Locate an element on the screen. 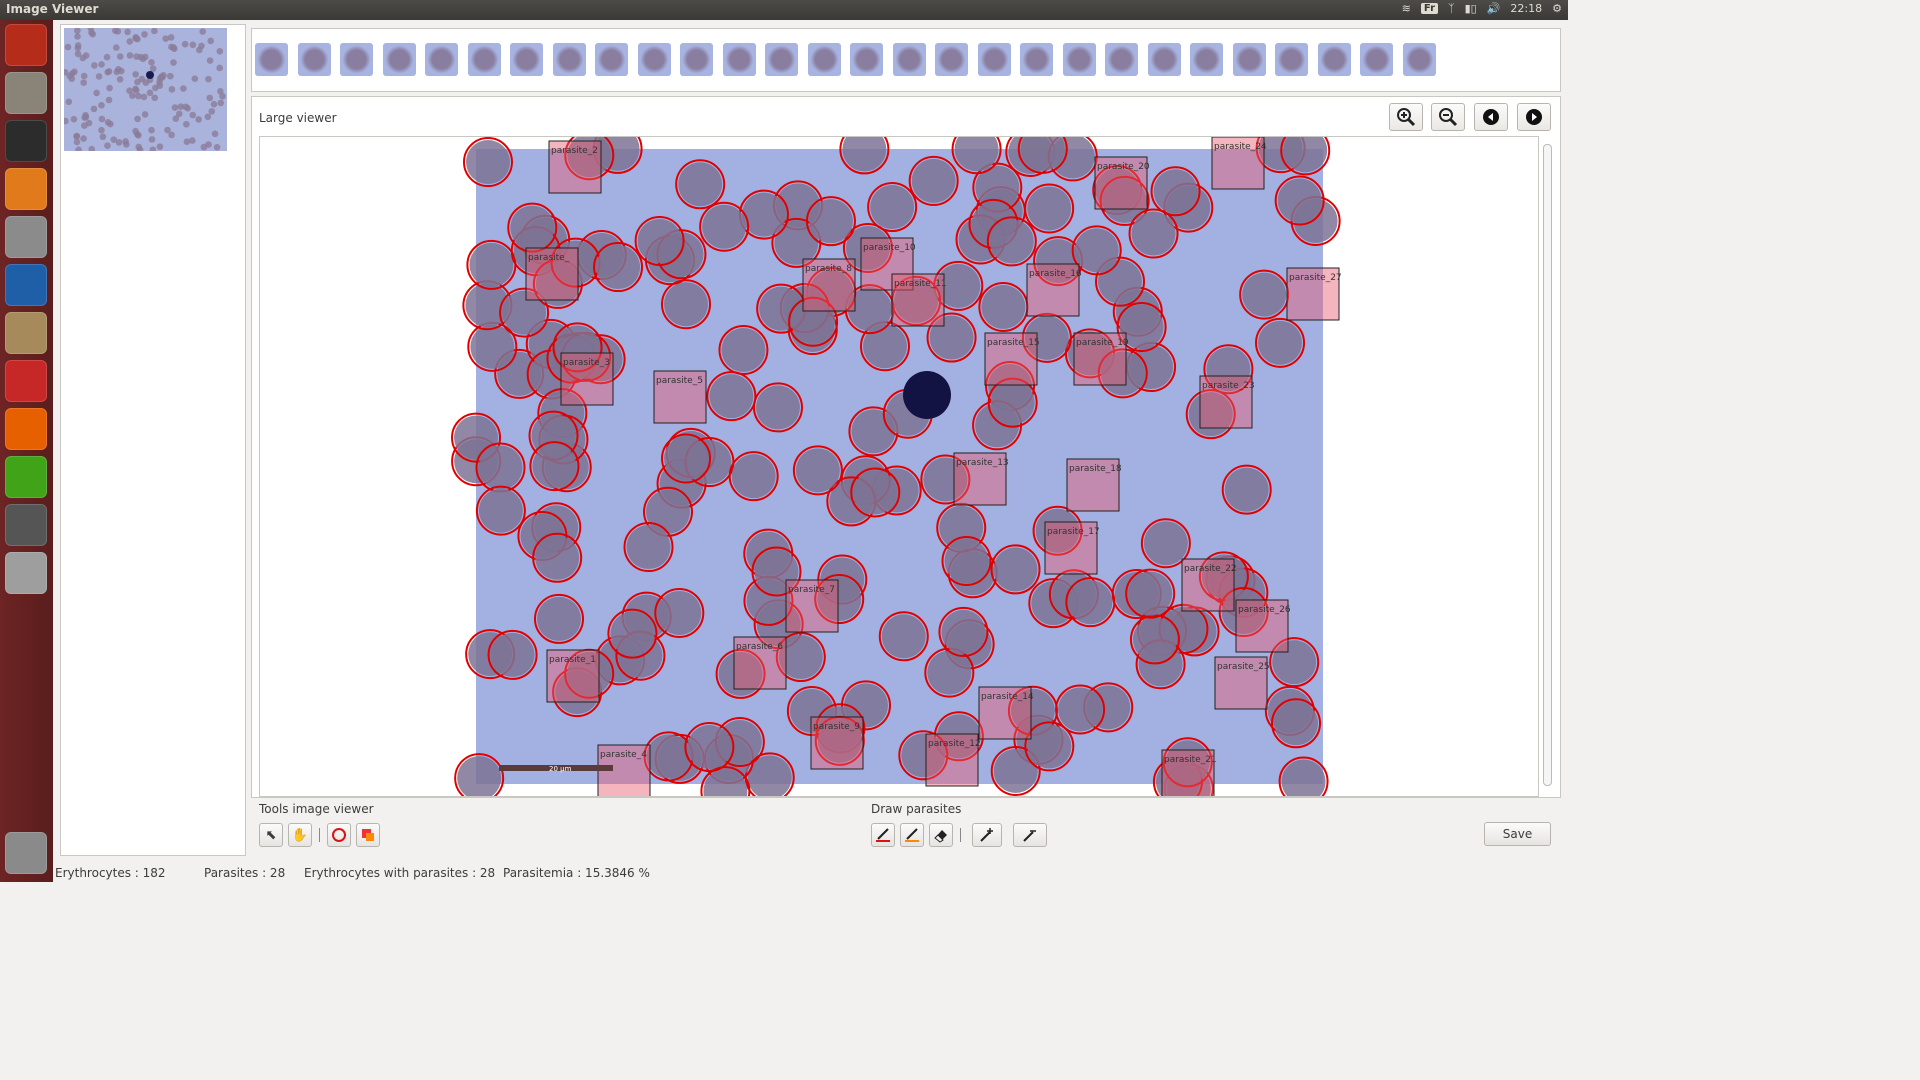  help-icon is located at coordinates (26, 573).